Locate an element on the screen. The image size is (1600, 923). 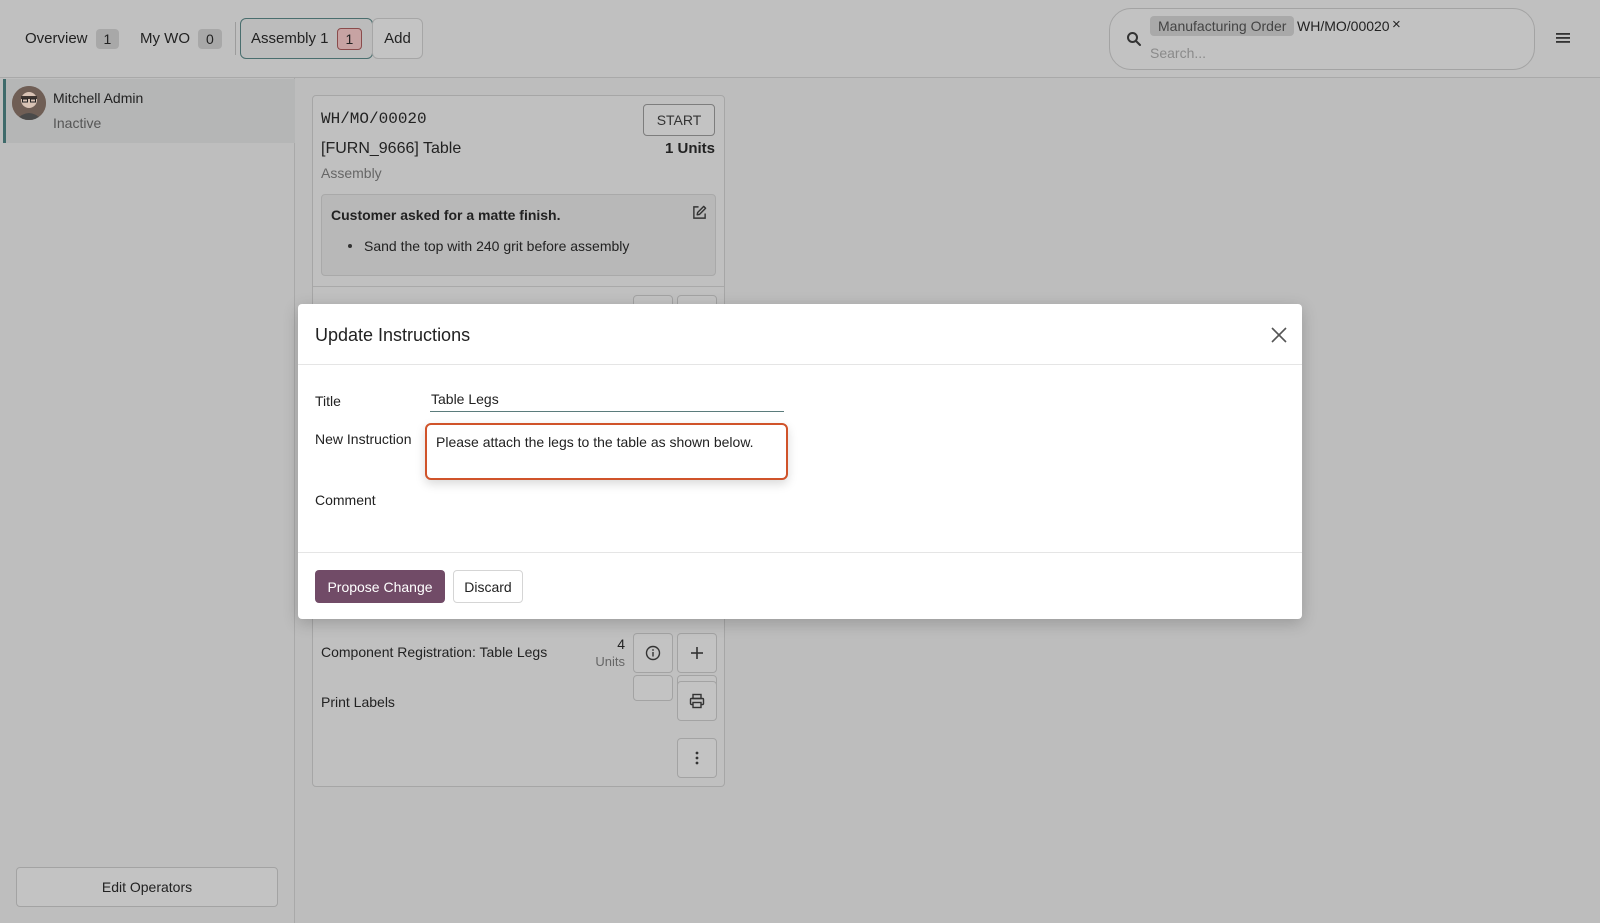
search-facet-label: Manufacturing Order is located at coordinates (1222, 26).